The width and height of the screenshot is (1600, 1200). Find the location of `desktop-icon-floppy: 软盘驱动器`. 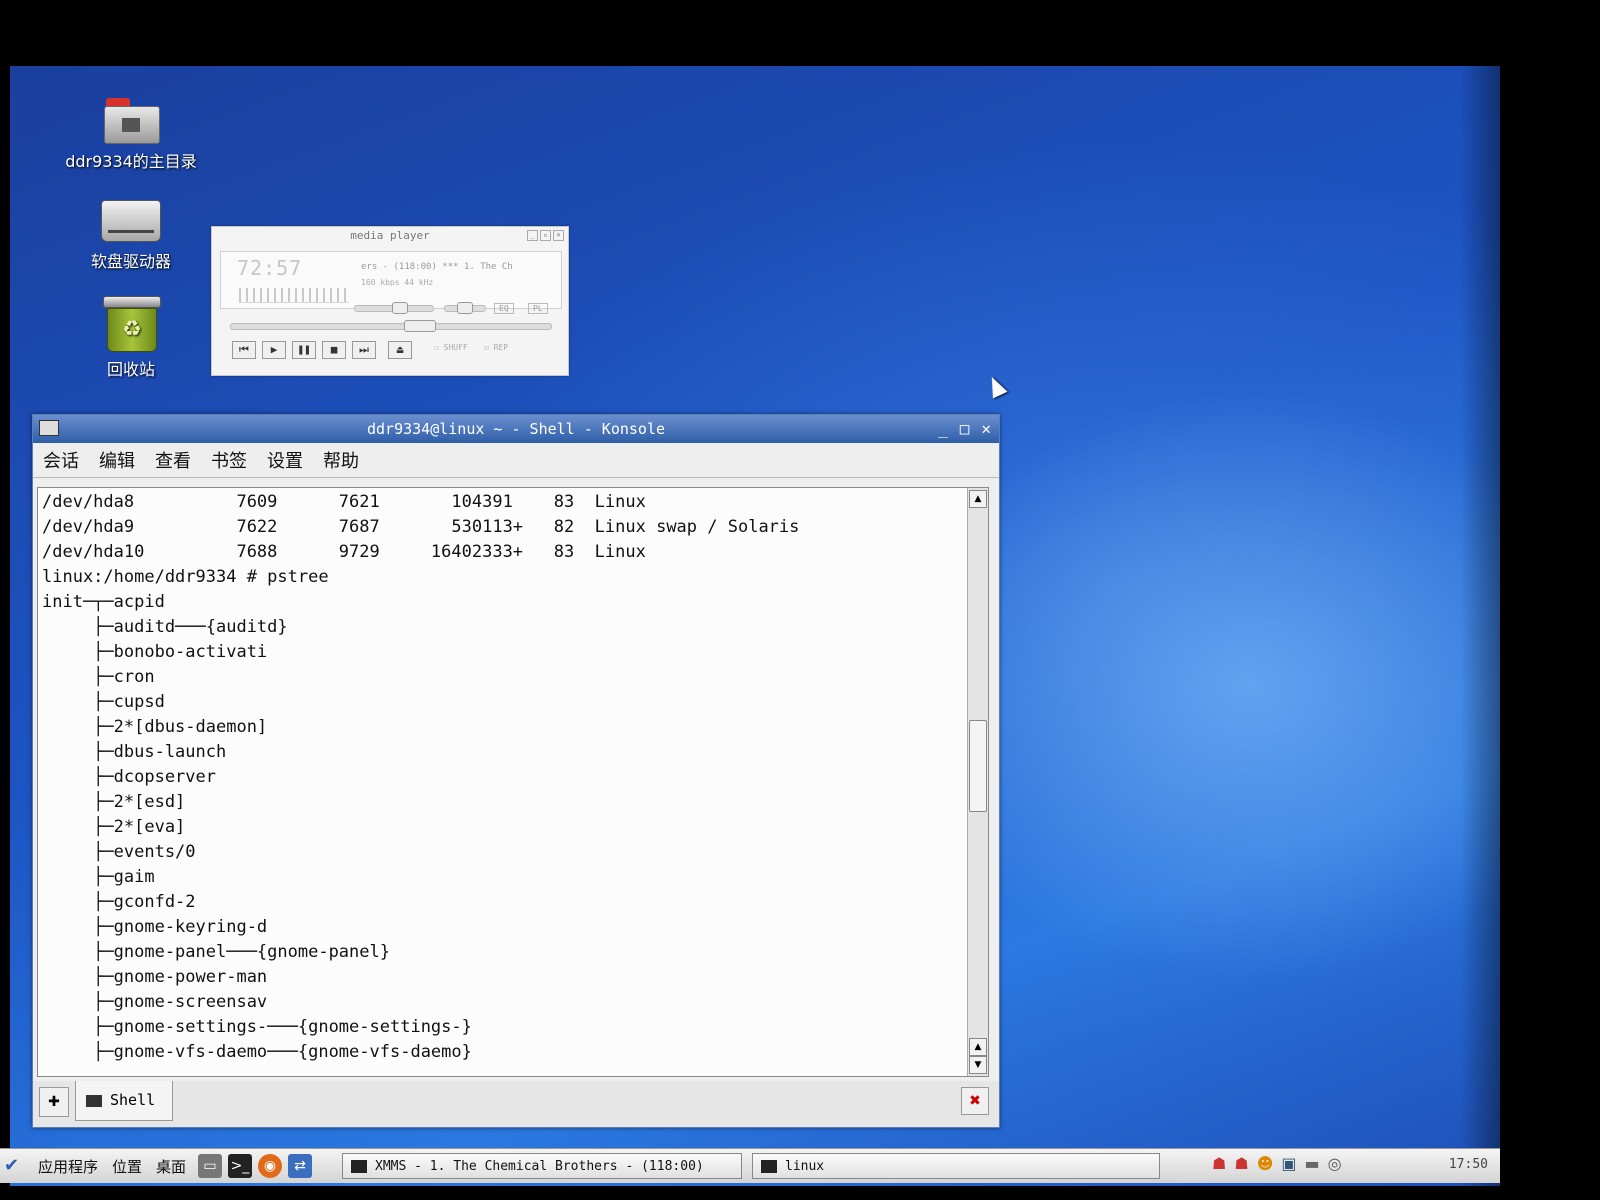

desktop-icon-floppy: 软盘驱动器 is located at coordinates (131, 236).